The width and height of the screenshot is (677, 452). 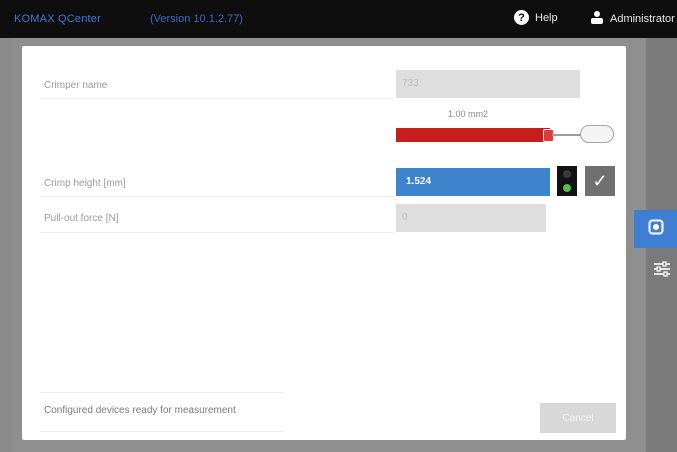 I want to click on checkmark-icon: ✓, so click(x=600, y=180).